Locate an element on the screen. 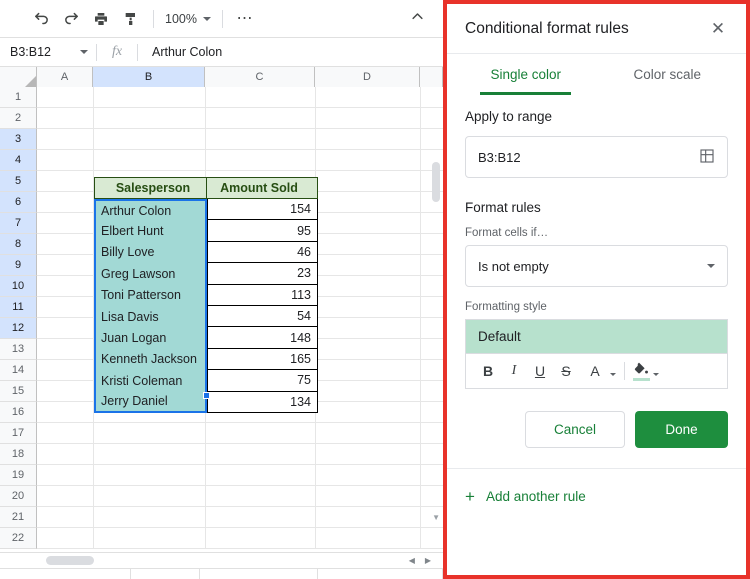 The image size is (750, 579). fill-color-chevron-icon is located at coordinates (656, 374).